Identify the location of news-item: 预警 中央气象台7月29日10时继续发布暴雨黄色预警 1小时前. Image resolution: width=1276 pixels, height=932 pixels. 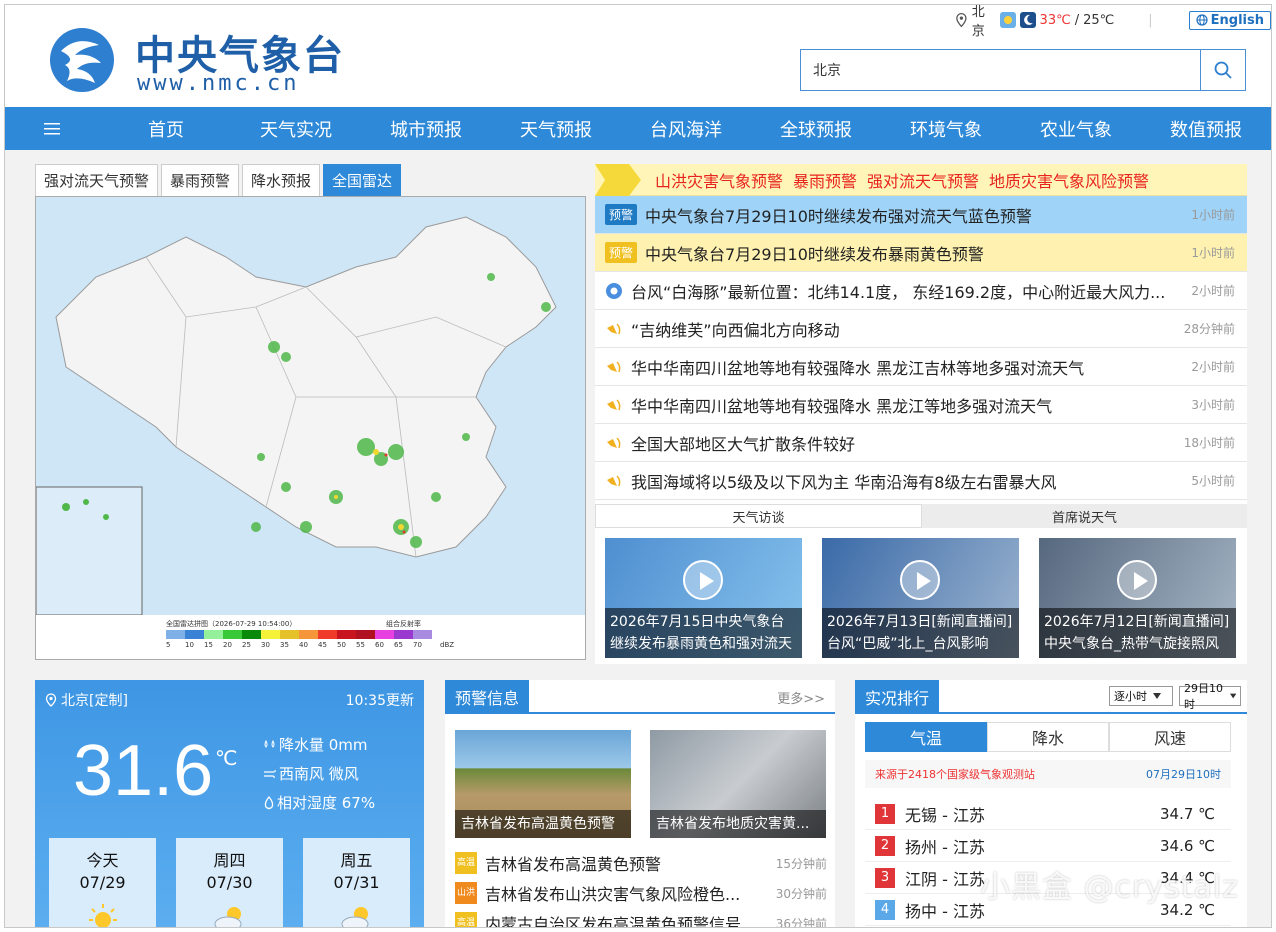
(921, 253).